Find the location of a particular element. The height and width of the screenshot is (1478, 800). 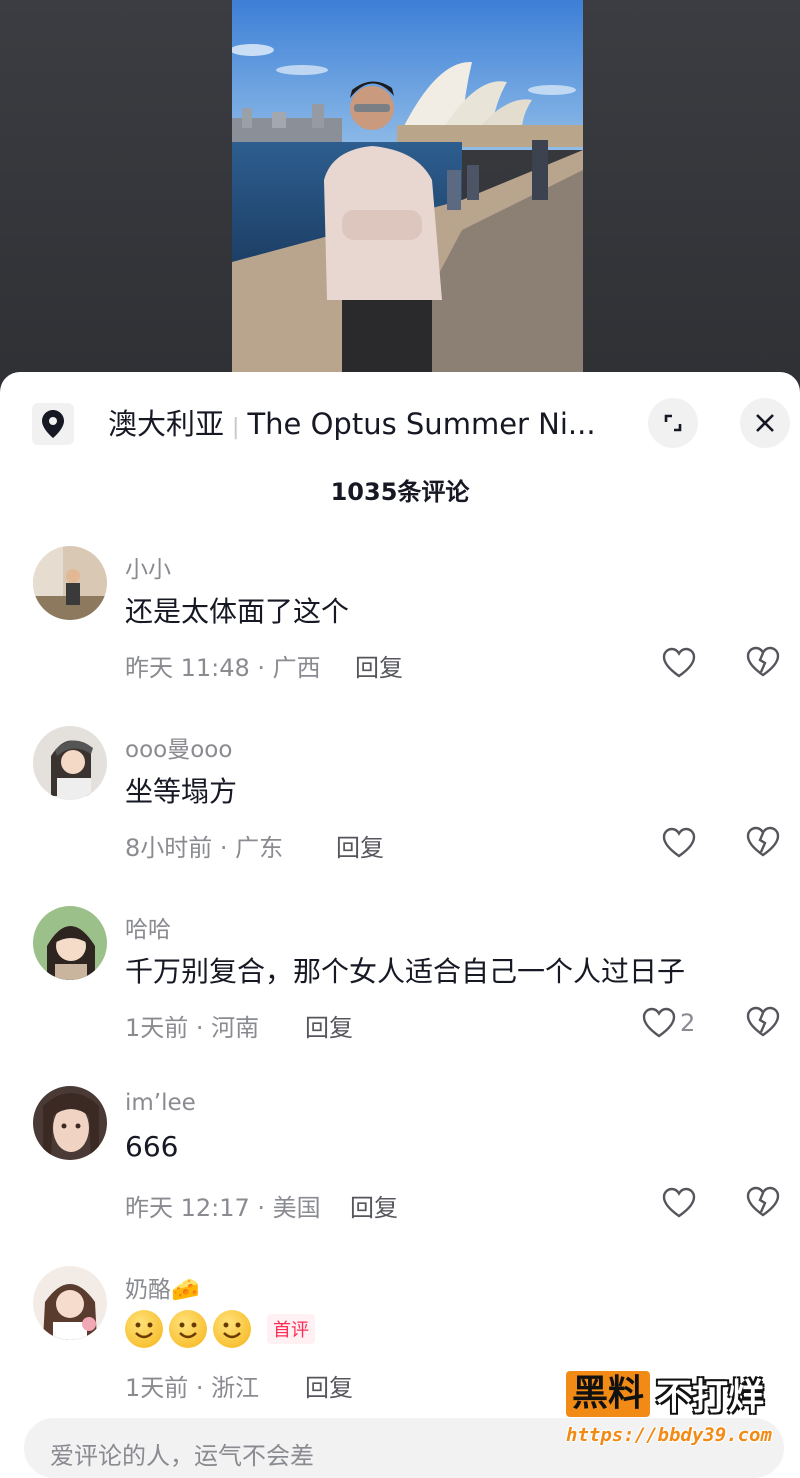

comment-item: im’lee 666 昨天 12:17 · 美国 回复 is located at coordinates (400, 1176).